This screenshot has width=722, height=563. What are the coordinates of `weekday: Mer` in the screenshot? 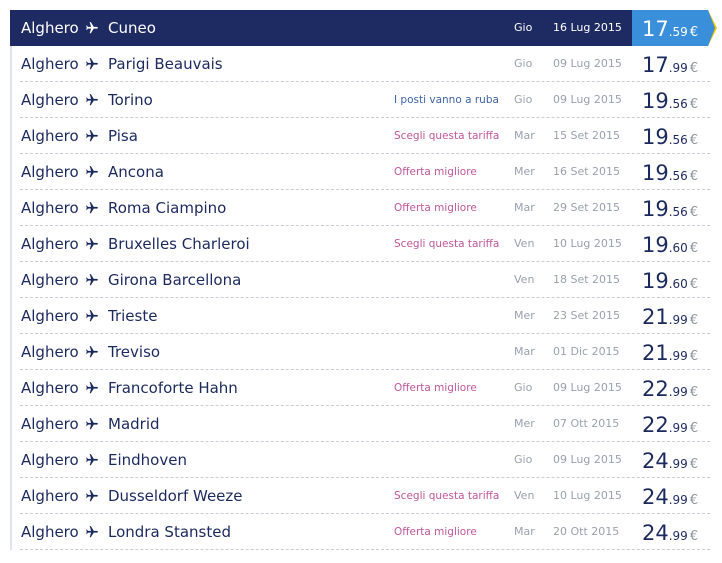 It's located at (524, 423).